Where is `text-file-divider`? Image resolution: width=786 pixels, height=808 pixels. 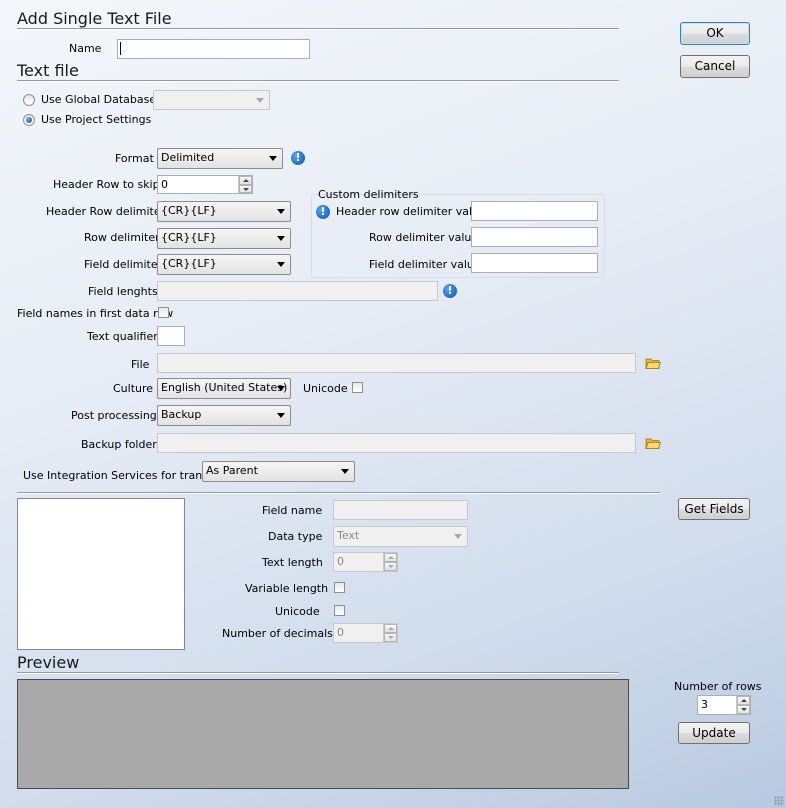
text-file-divider is located at coordinates (318, 81).